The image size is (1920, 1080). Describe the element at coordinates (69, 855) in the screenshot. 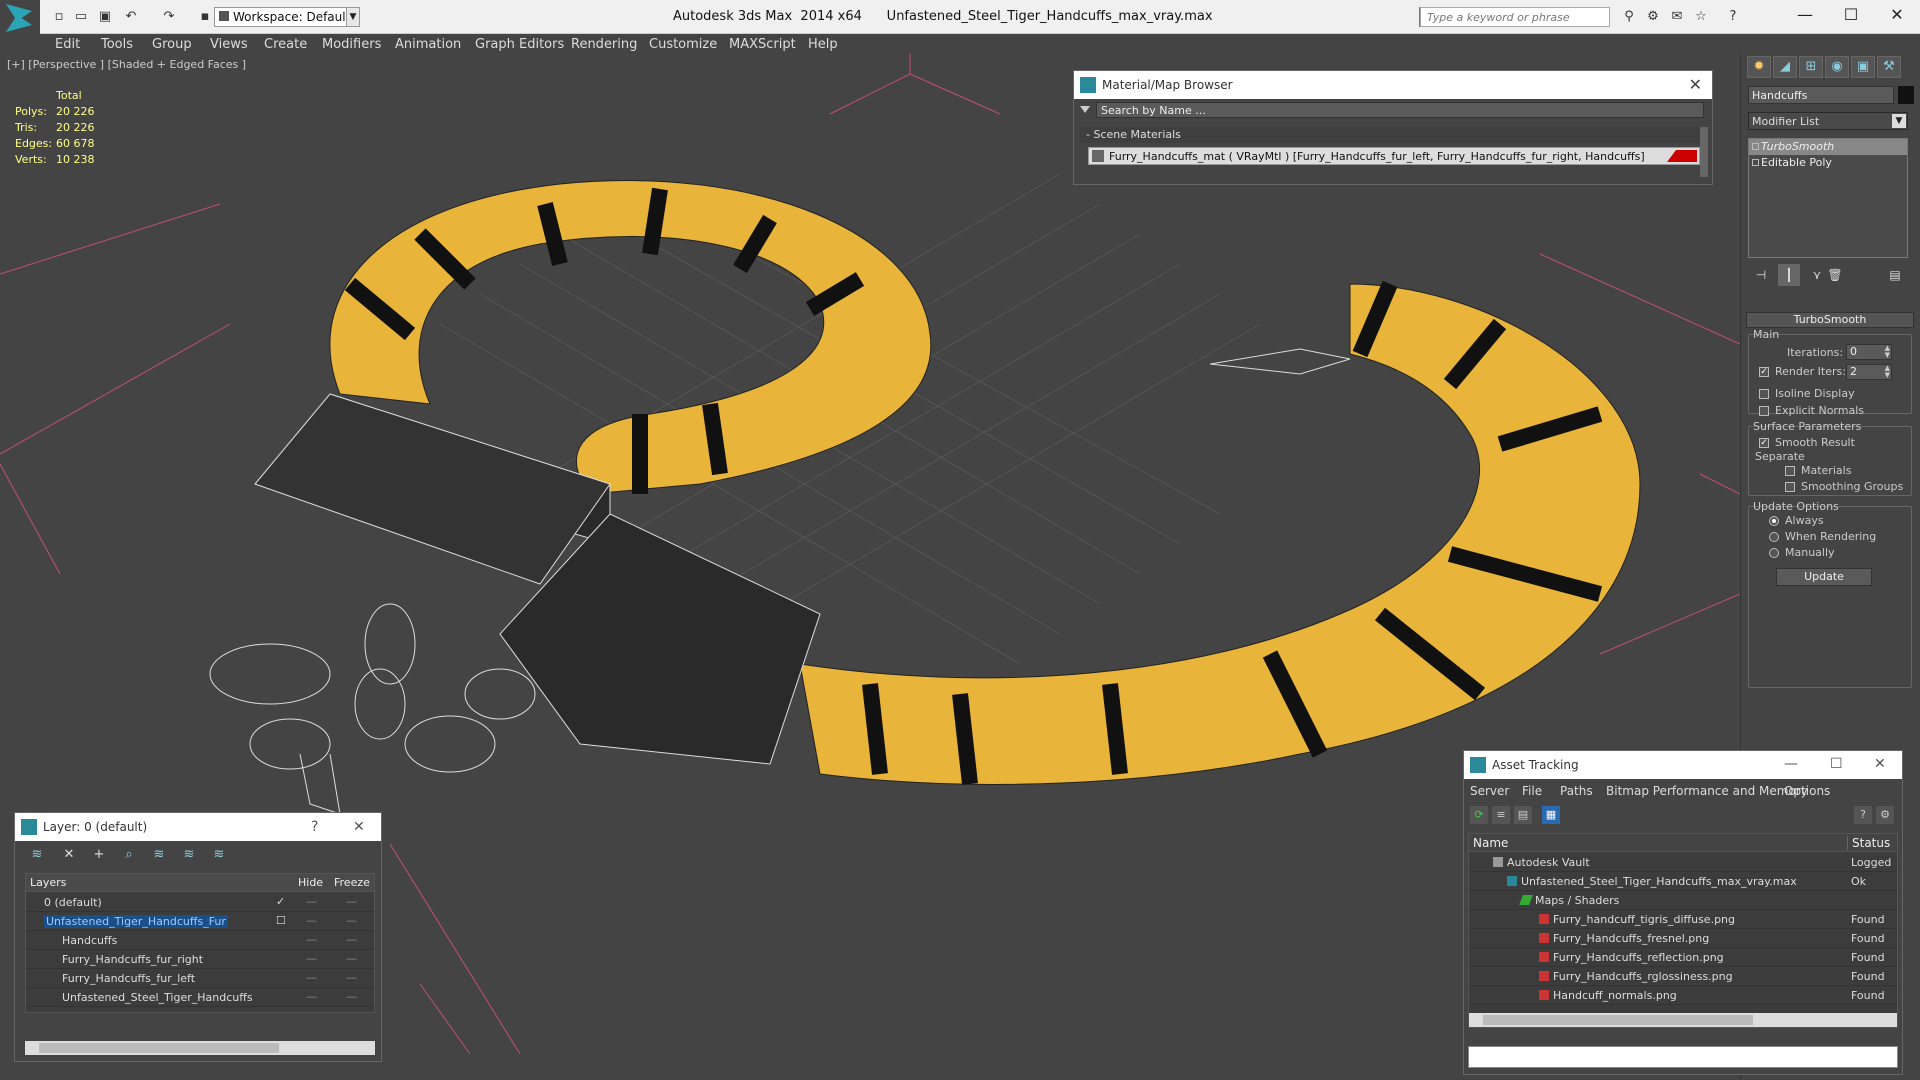

I see `delete-layer-icon: ✕` at that location.